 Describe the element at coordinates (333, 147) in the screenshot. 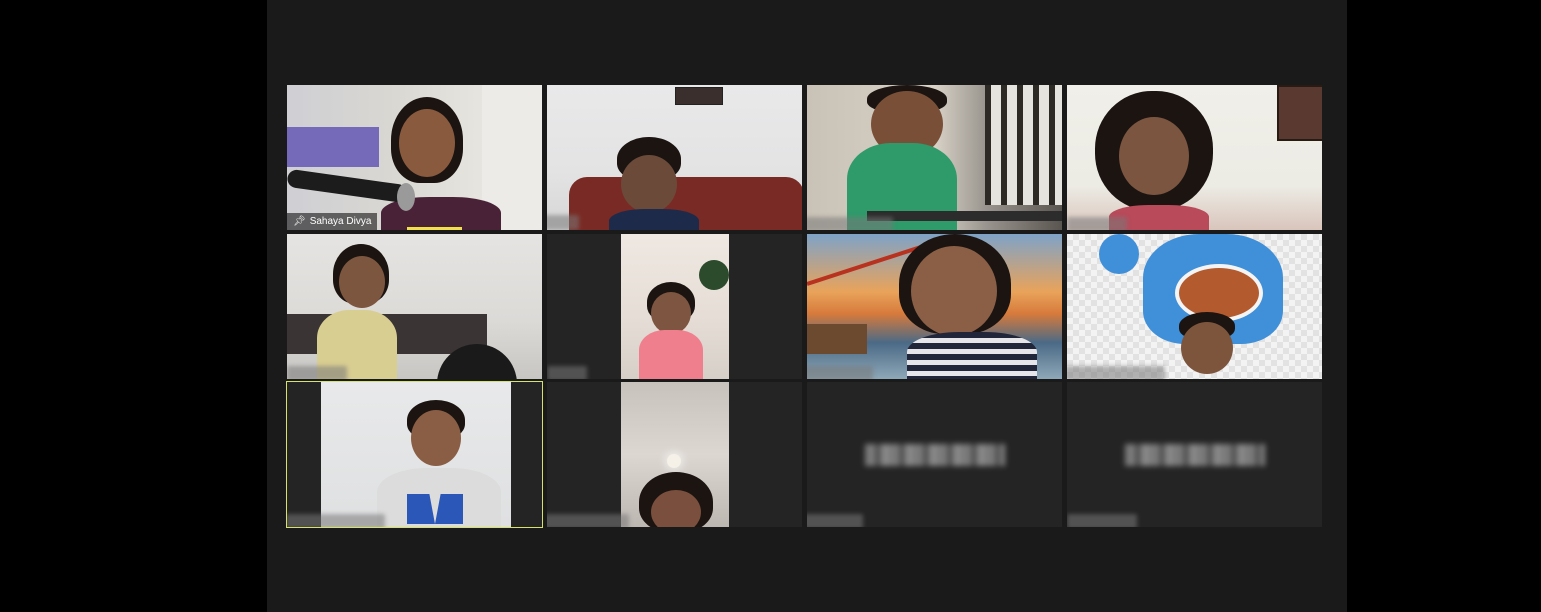

I see `shelf-object` at that location.